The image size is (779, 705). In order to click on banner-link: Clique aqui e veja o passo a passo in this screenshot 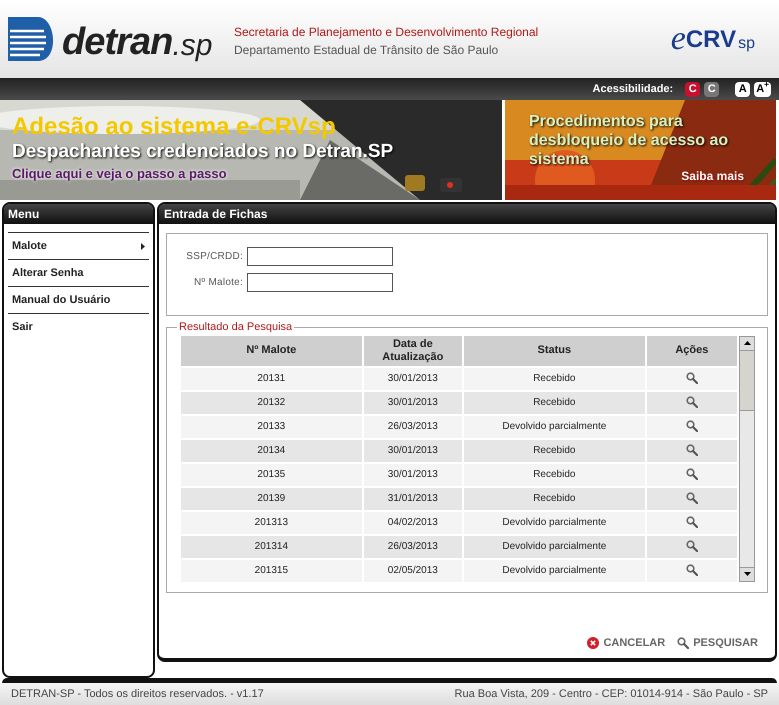, I will do `click(257, 174)`.